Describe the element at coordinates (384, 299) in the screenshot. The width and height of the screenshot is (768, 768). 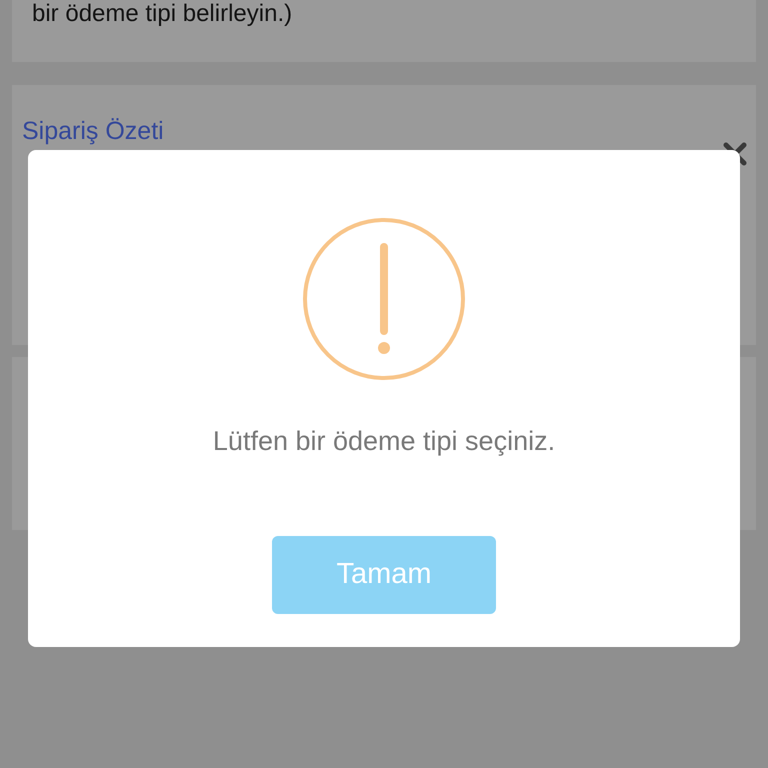
I see `warning-icon` at that location.